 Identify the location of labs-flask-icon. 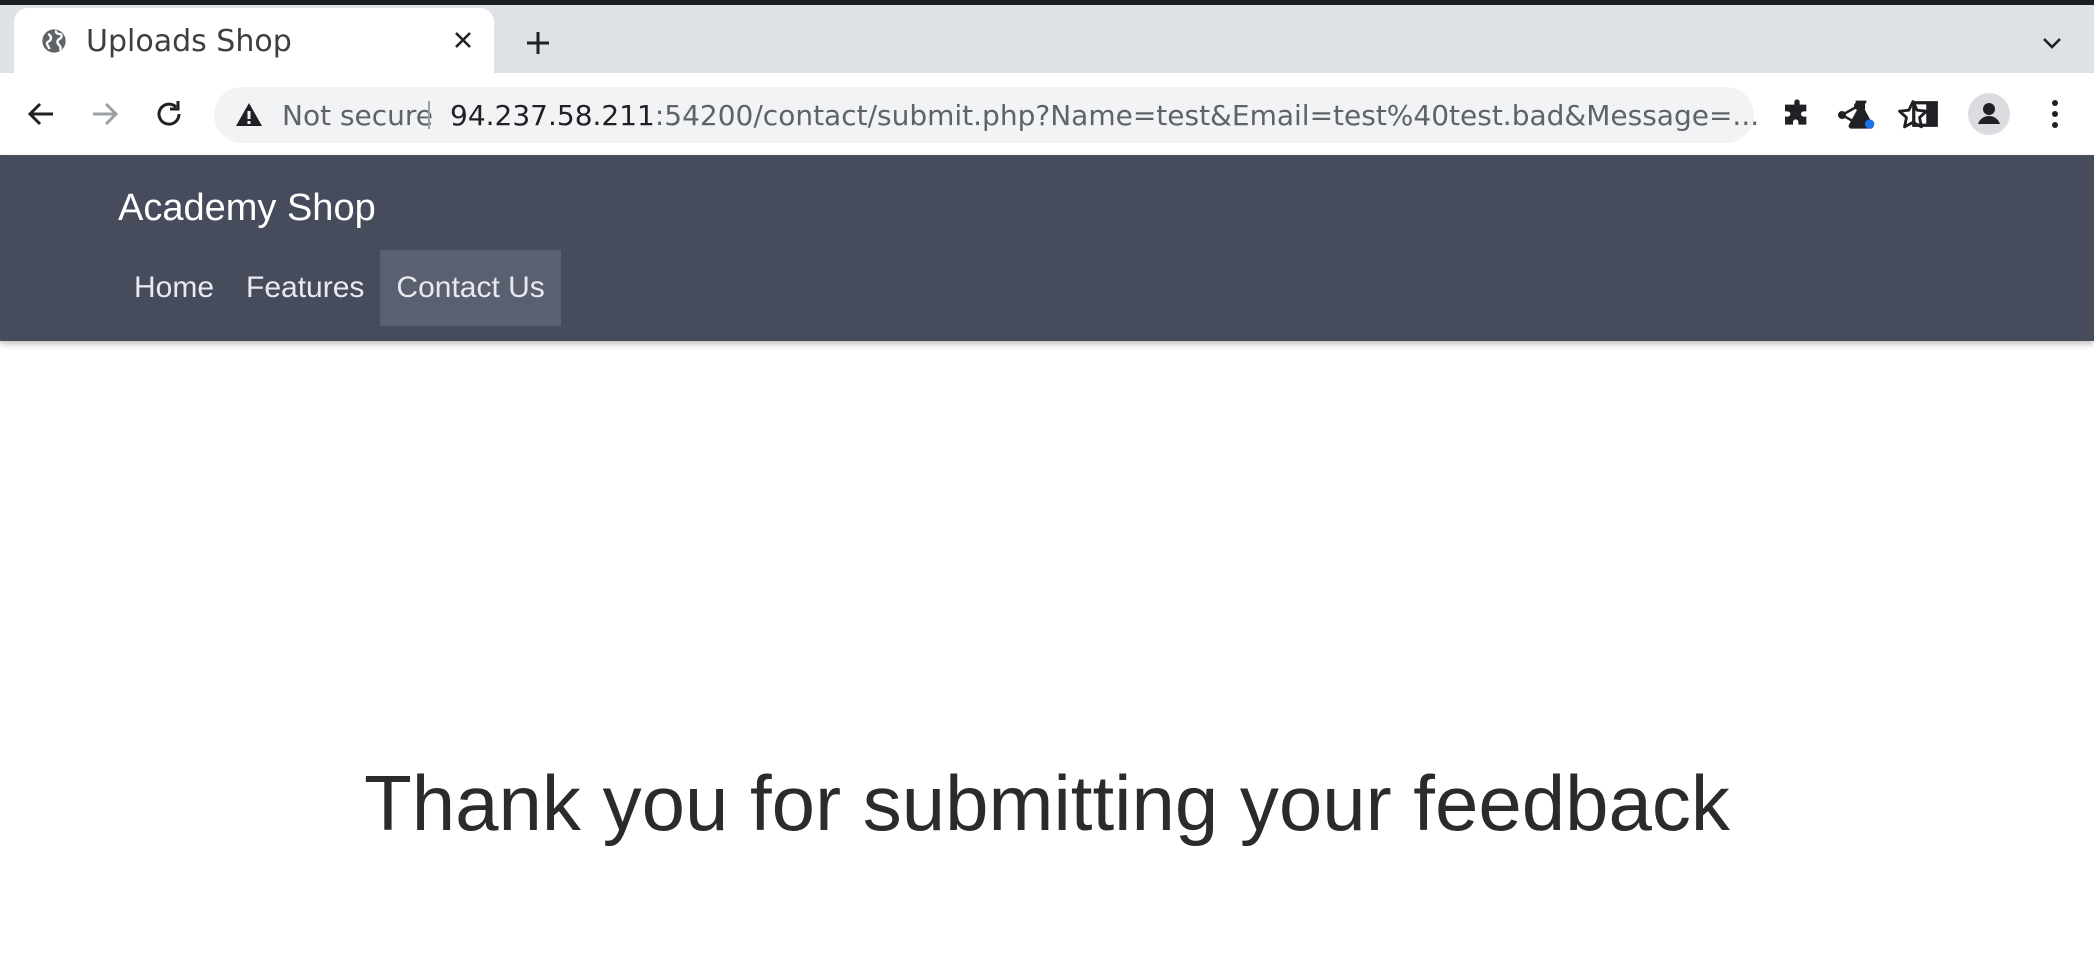
(1861, 114).